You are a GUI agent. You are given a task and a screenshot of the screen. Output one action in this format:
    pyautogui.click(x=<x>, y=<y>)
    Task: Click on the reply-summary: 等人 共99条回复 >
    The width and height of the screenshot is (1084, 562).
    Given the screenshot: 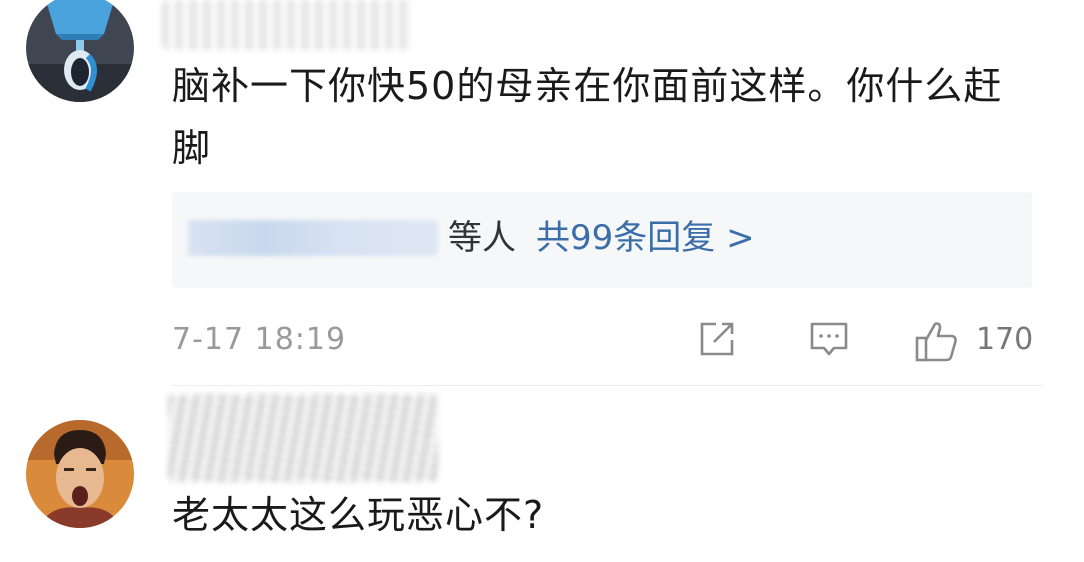 What is the action you would take?
    pyautogui.click(x=601, y=238)
    